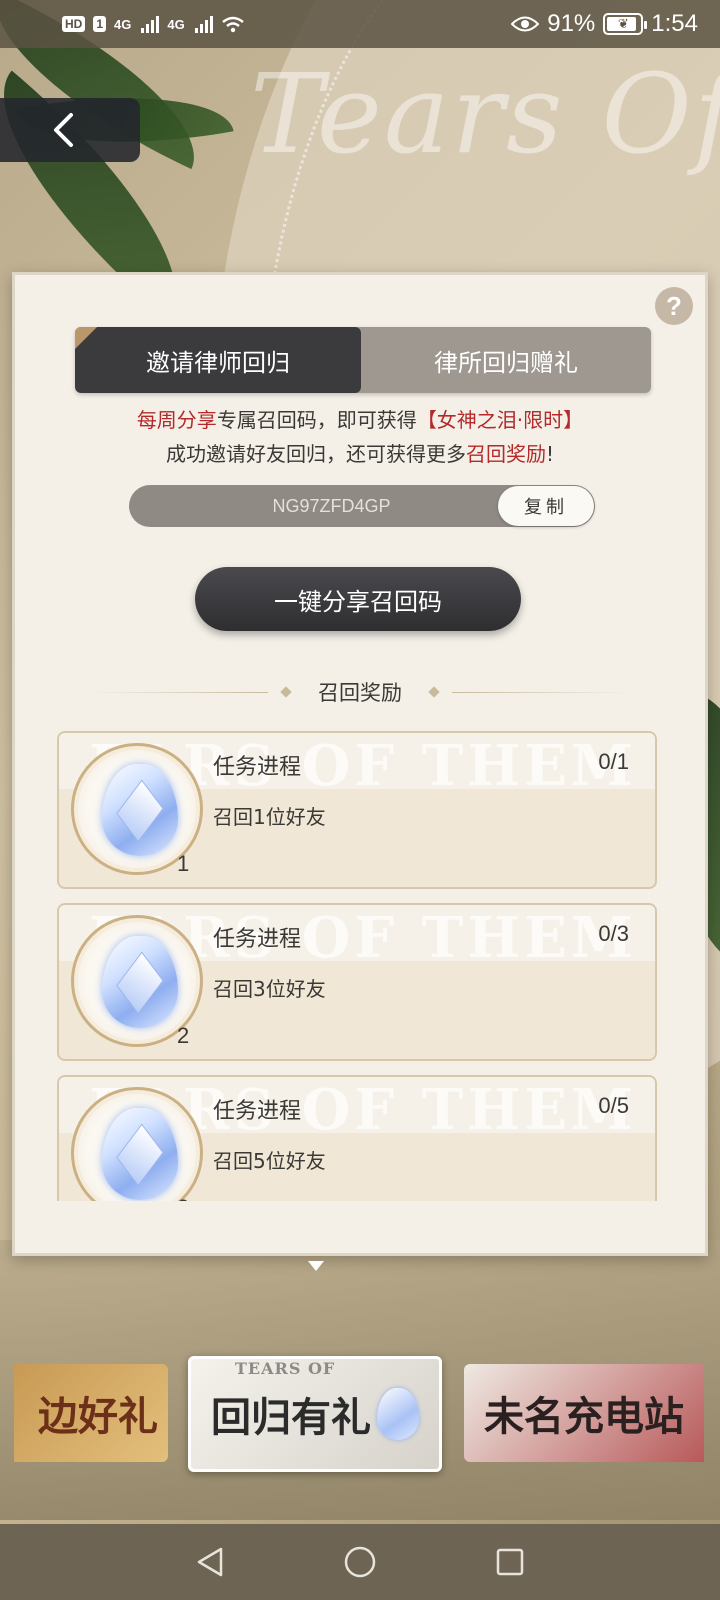 This screenshot has width=720, height=1600. What do you see at coordinates (63, 130) in the screenshot?
I see `chevron-left-icon` at bounding box center [63, 130].